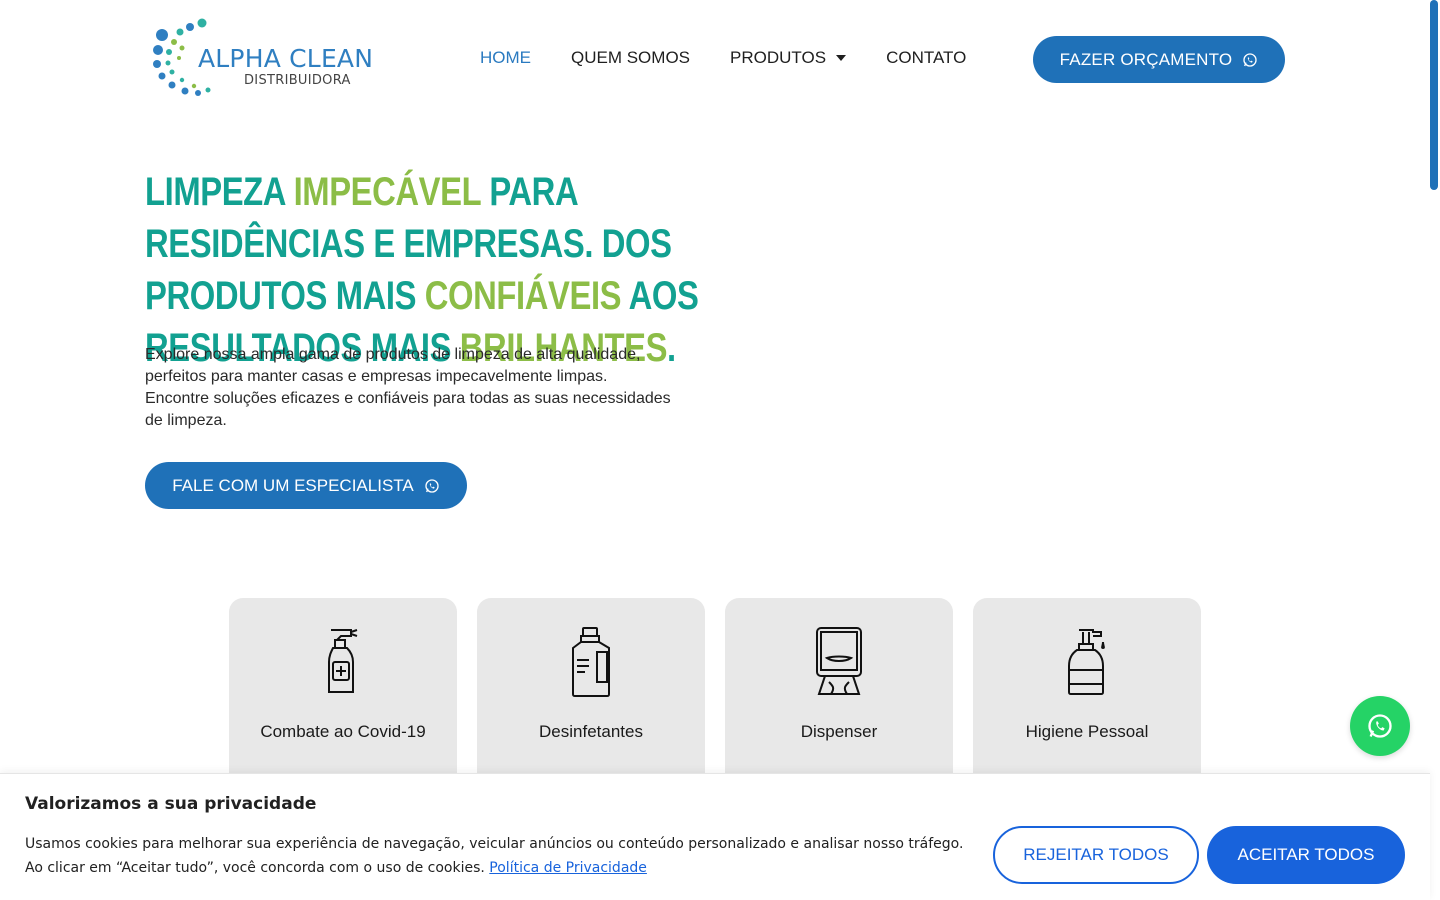 The width and height of the screenshot is (1440, 900). Describe the element at coordinates (297, 80) in the screenshot. I see `brand-subtitle: DISTRIBUIDORA` at that location.